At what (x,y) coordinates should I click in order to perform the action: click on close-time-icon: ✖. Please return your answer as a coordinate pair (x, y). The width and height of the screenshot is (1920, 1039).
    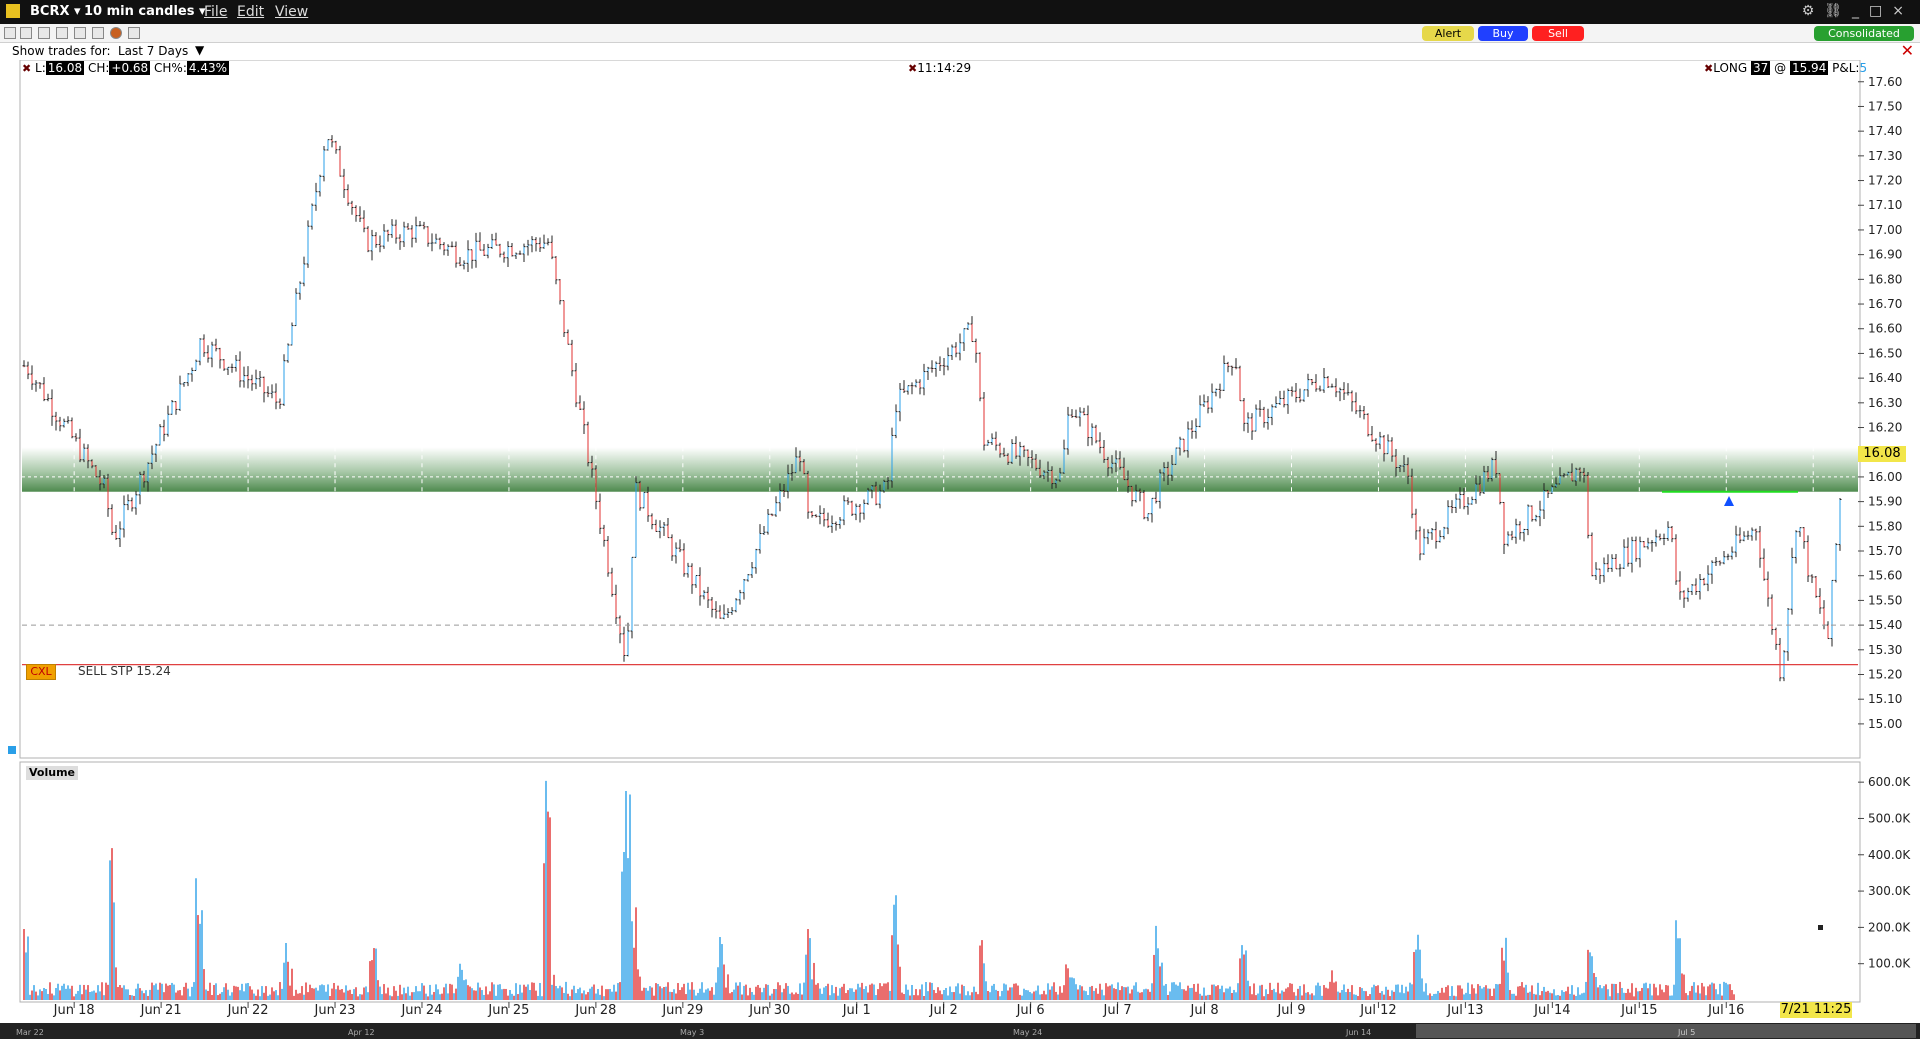
    Looking at the image, I should click on (912, 68).